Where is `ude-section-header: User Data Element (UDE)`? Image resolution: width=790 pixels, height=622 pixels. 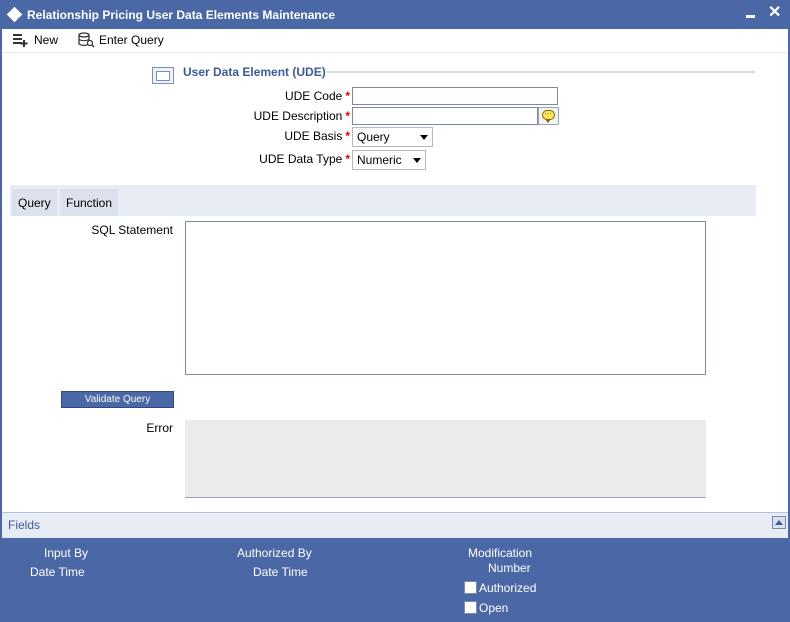
ude-section-header: User Data Element (UDE) is located at coordinates (454, 74).